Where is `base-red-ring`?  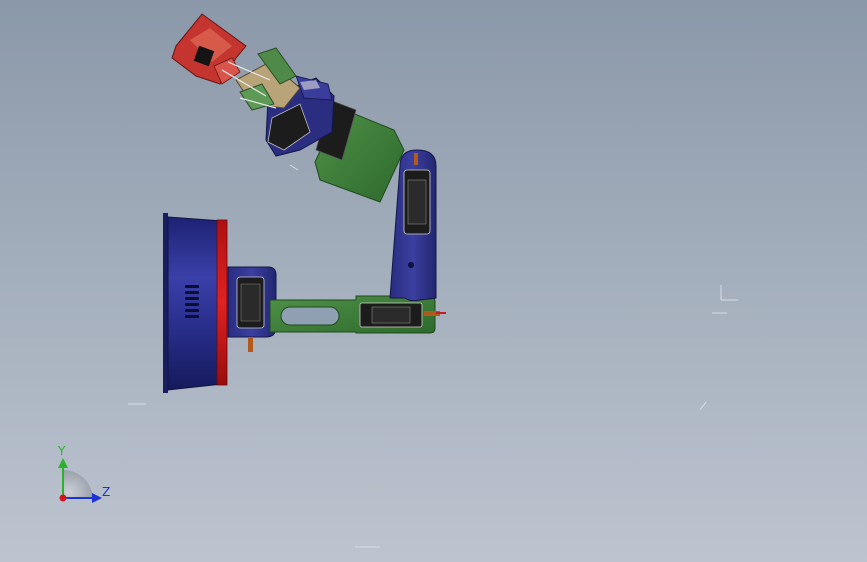
base-red-ring is located at coordinates (222, 302).